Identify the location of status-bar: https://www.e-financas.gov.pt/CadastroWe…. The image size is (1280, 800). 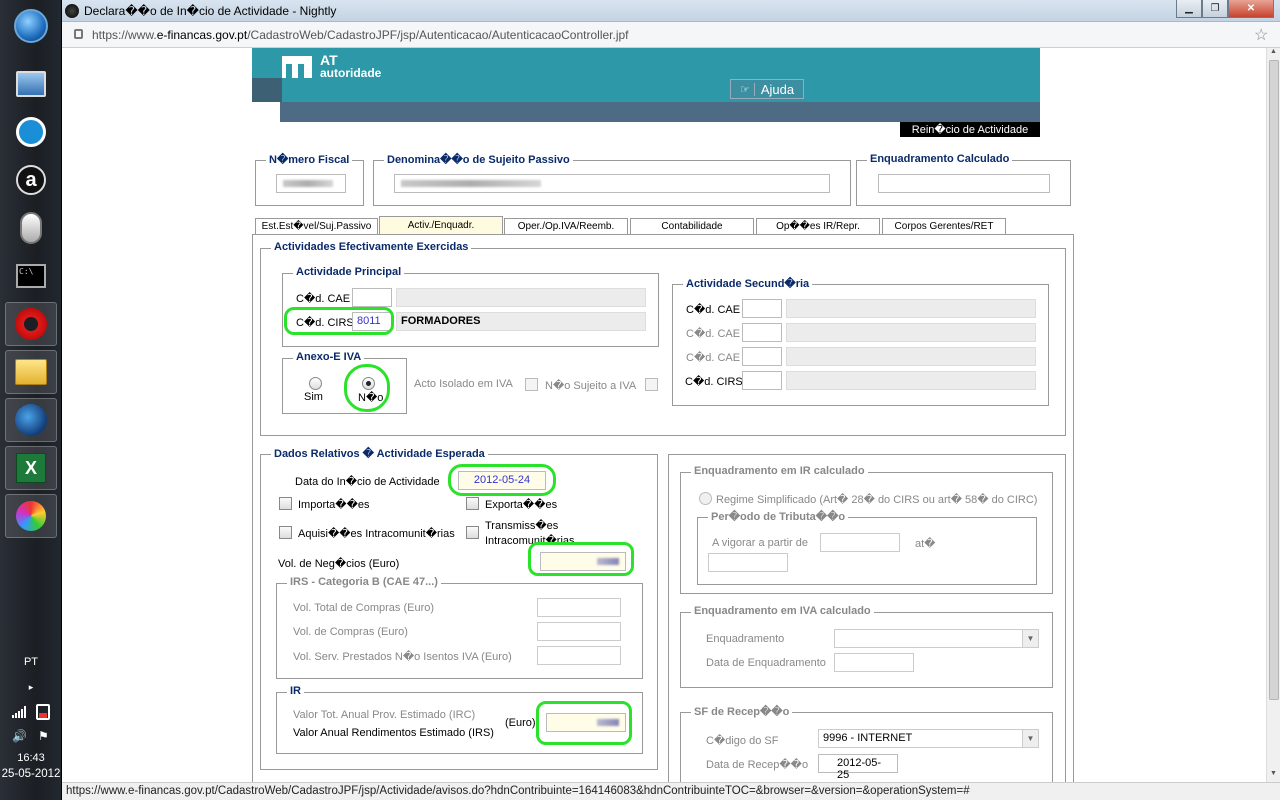
(671, 791).